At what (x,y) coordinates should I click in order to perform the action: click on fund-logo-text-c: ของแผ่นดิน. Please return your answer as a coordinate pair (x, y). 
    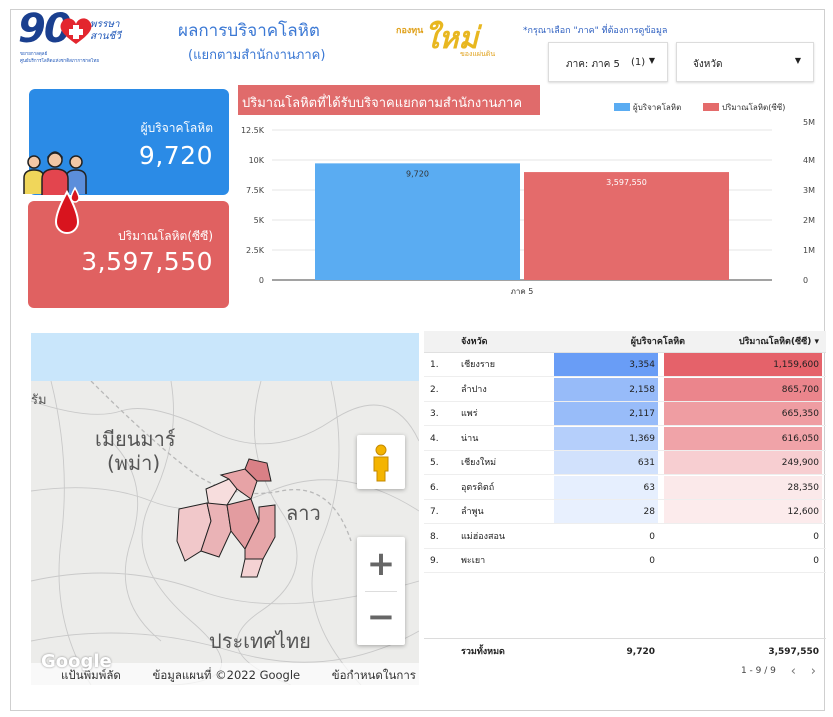
    Looking at the image, I should click on (478, 54).